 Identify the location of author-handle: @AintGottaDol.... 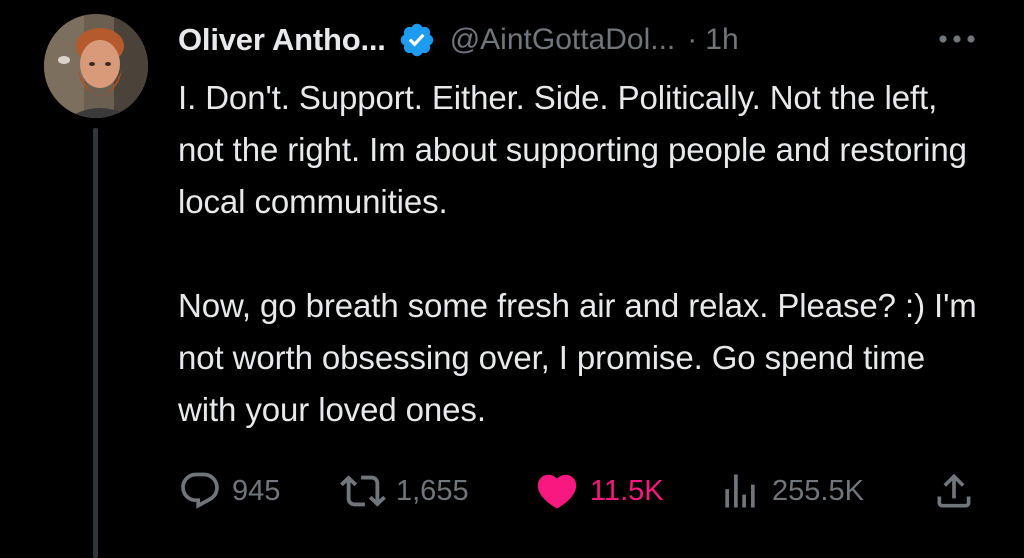
(563, 40).